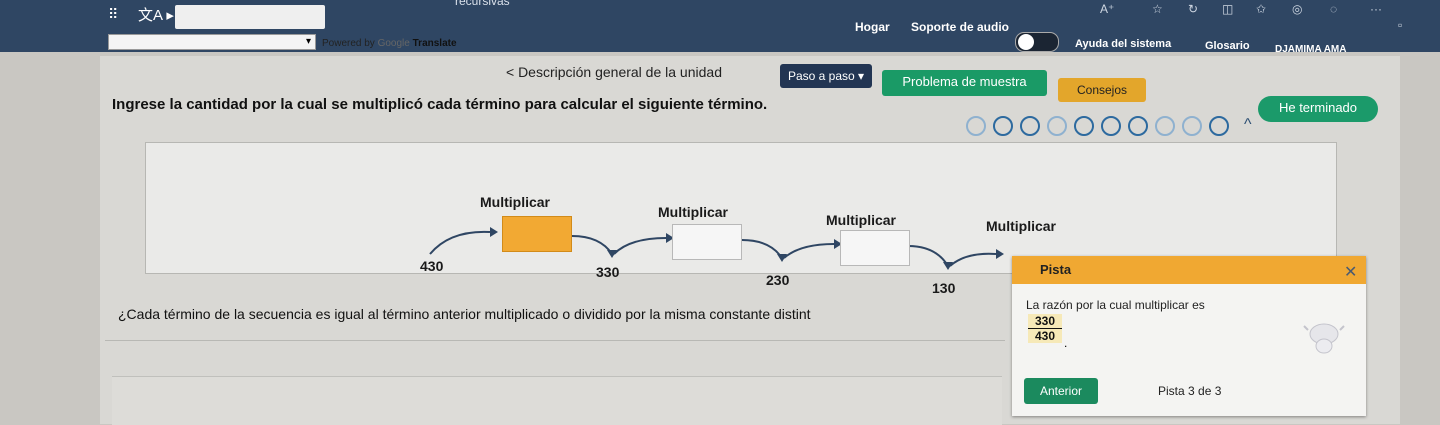 The height and width of the screenshot is (425, 1440). I want to click on multiply-label-3: Multiplicar, so click(861, 220).